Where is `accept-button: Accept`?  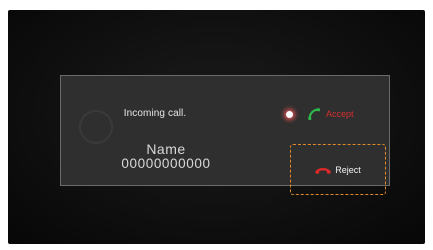
accept-button: Accept is located at coordinates (335, 114).